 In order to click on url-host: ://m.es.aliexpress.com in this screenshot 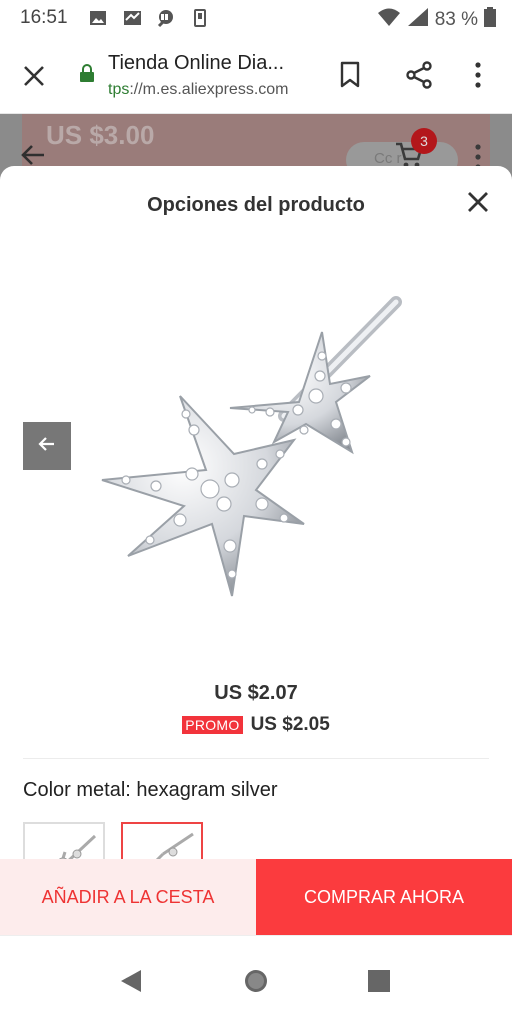, I will do `click(209, 89)`.